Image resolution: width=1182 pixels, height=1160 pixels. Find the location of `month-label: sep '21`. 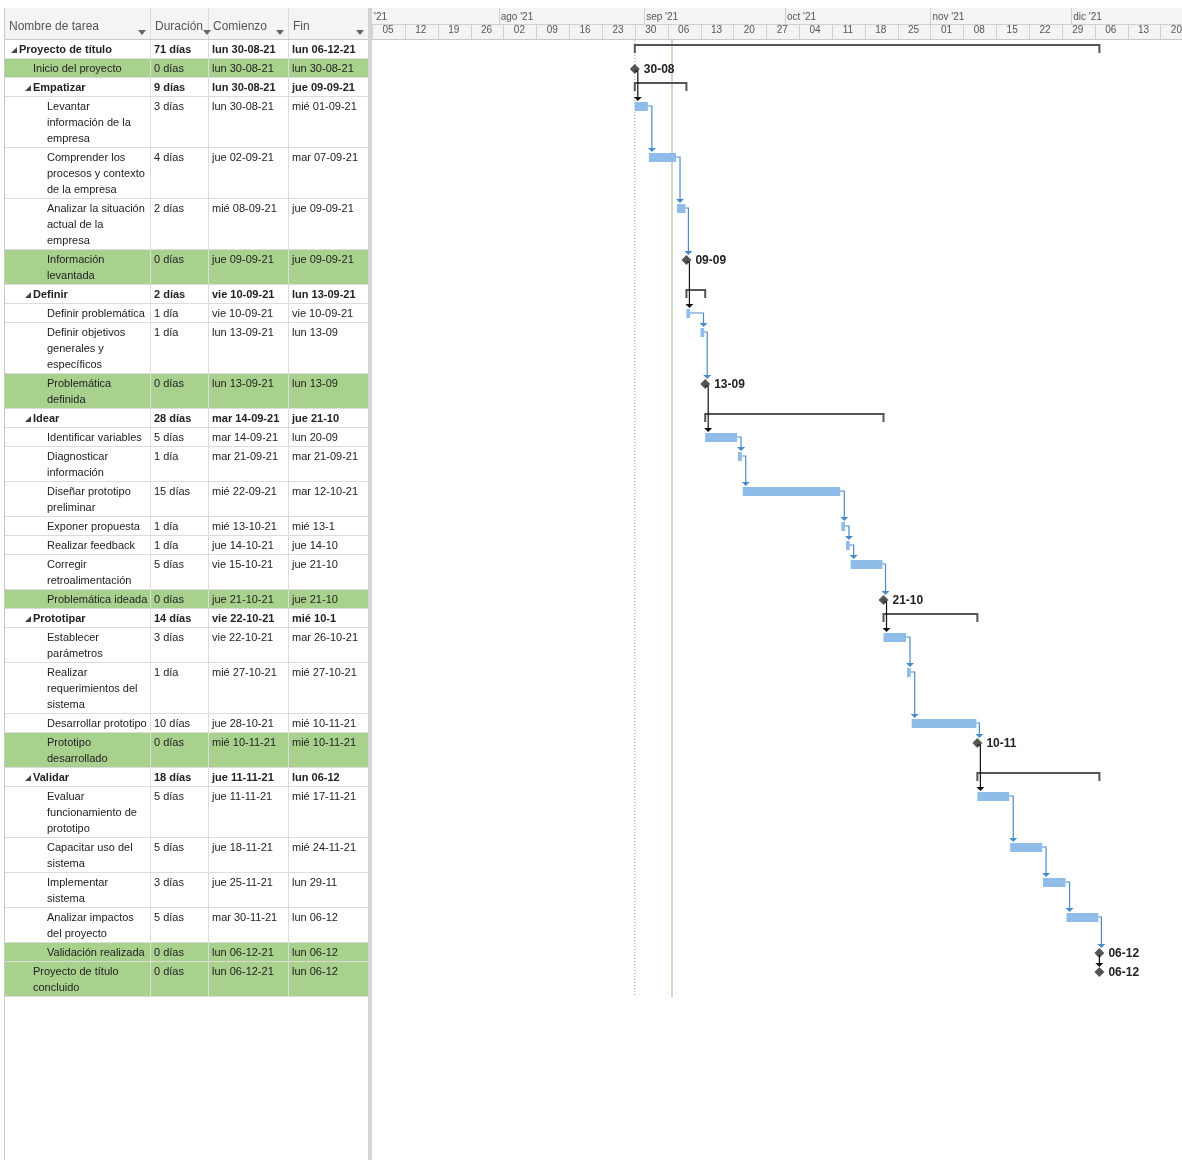

month-label: sep '21 is located at coordinates (662, 17).